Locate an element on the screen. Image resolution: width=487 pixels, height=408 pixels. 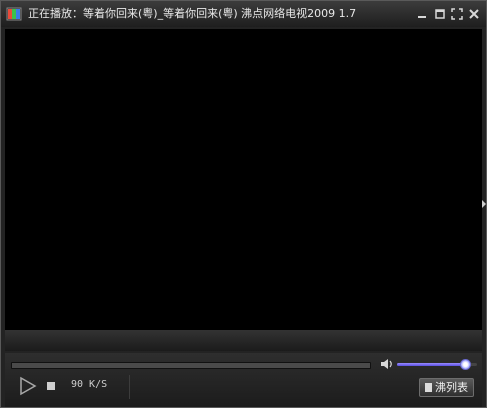
restore-icon is located at coordinates (440, 14).